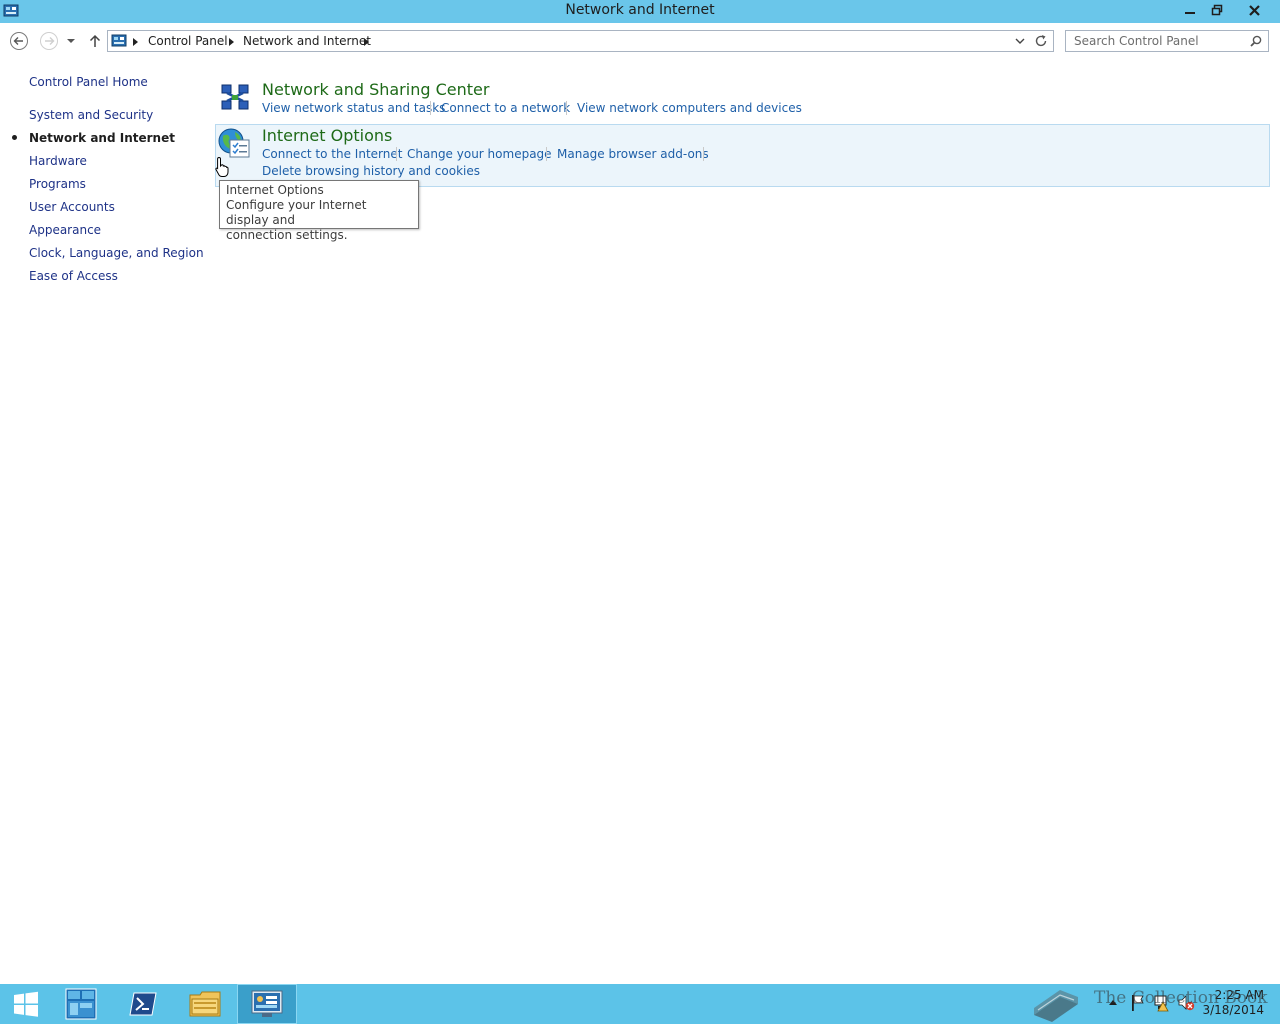 Image resolution: width=1280 pixels, height=1024 pixels. Describe the element at coordinates (26, 1004) in the screenshot. I see `start-icon` at that location.